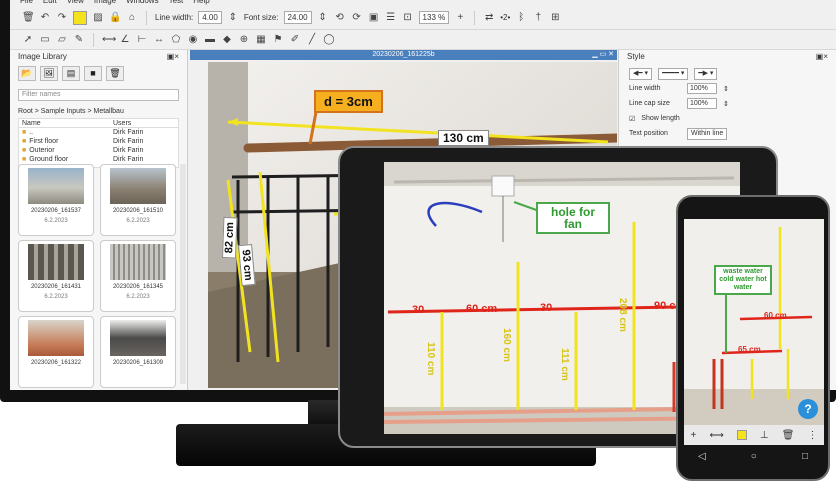 Image resolution: width=836 pixels, height=484 pixels. What do you see at coordinates (128, 141) in the screenshot?
I see `list-item-user: Dirk Farin` at bounding box center [128, 141].